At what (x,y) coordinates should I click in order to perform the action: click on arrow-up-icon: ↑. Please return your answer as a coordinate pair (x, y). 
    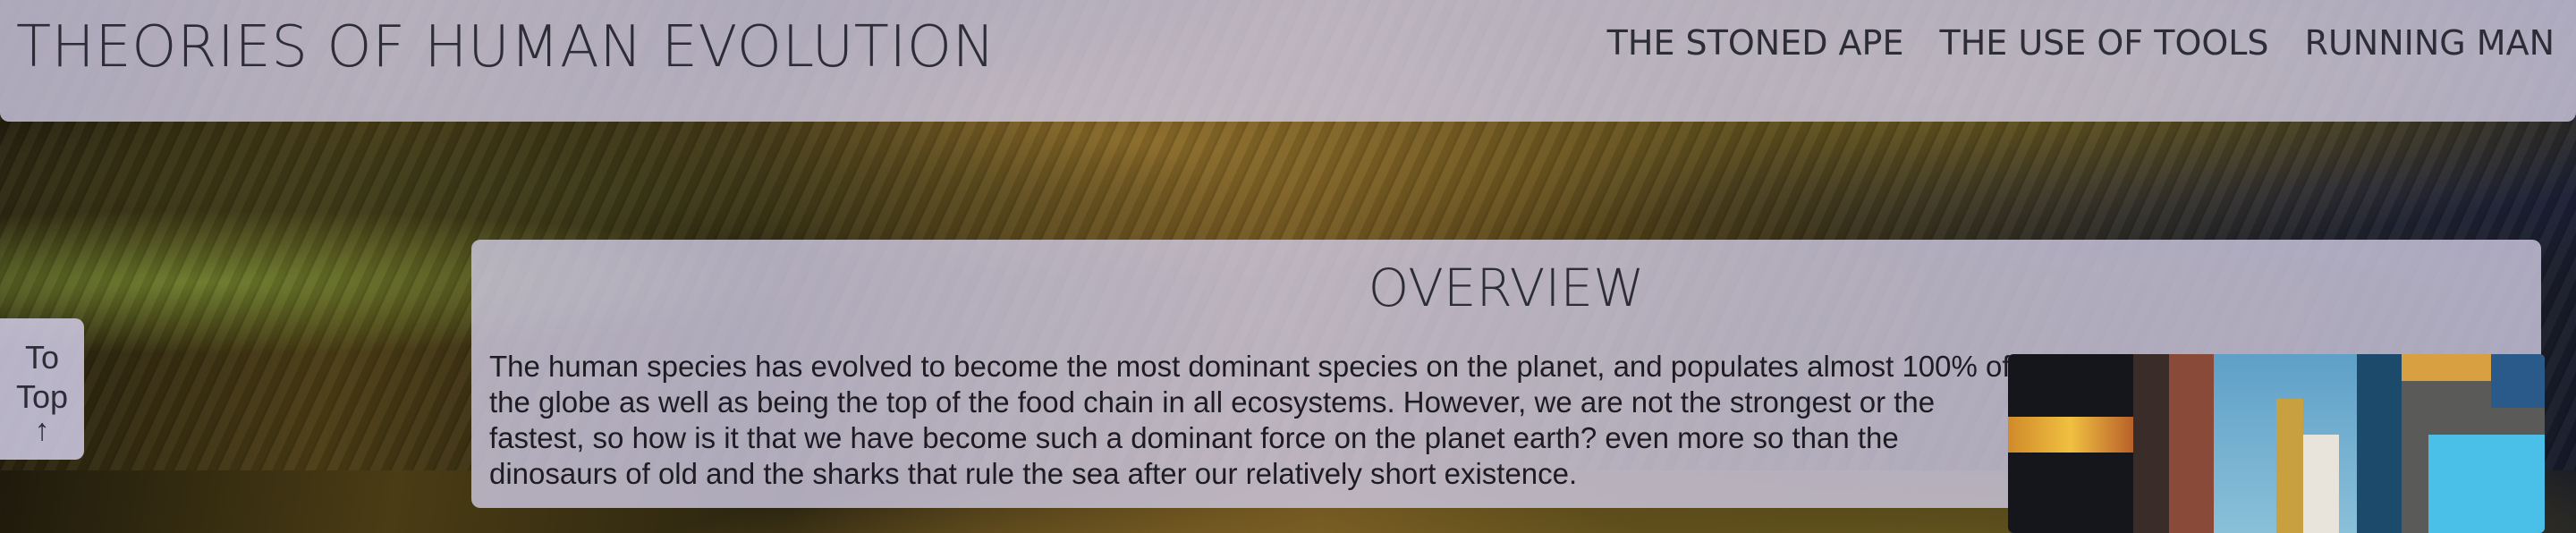
    Looking at the image, I should click on (42, 430).